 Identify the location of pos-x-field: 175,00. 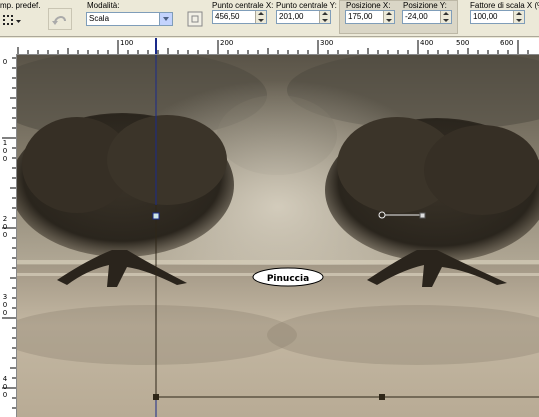
(370, 17).